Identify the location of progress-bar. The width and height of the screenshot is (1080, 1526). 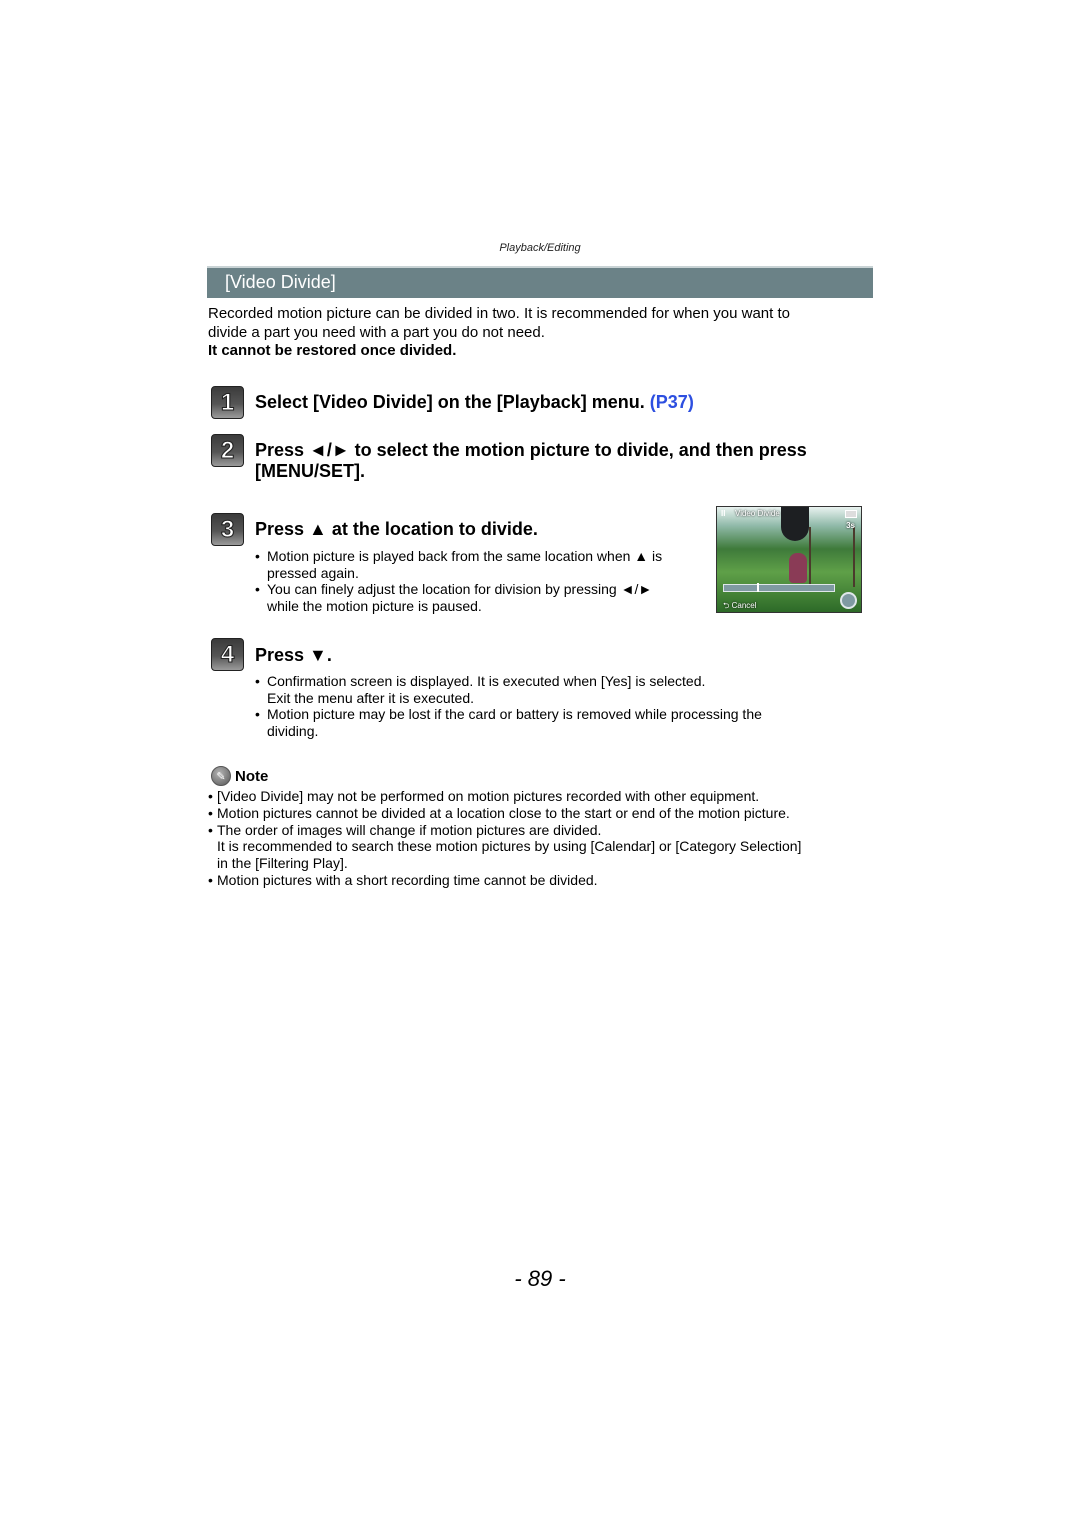
(779, 588).